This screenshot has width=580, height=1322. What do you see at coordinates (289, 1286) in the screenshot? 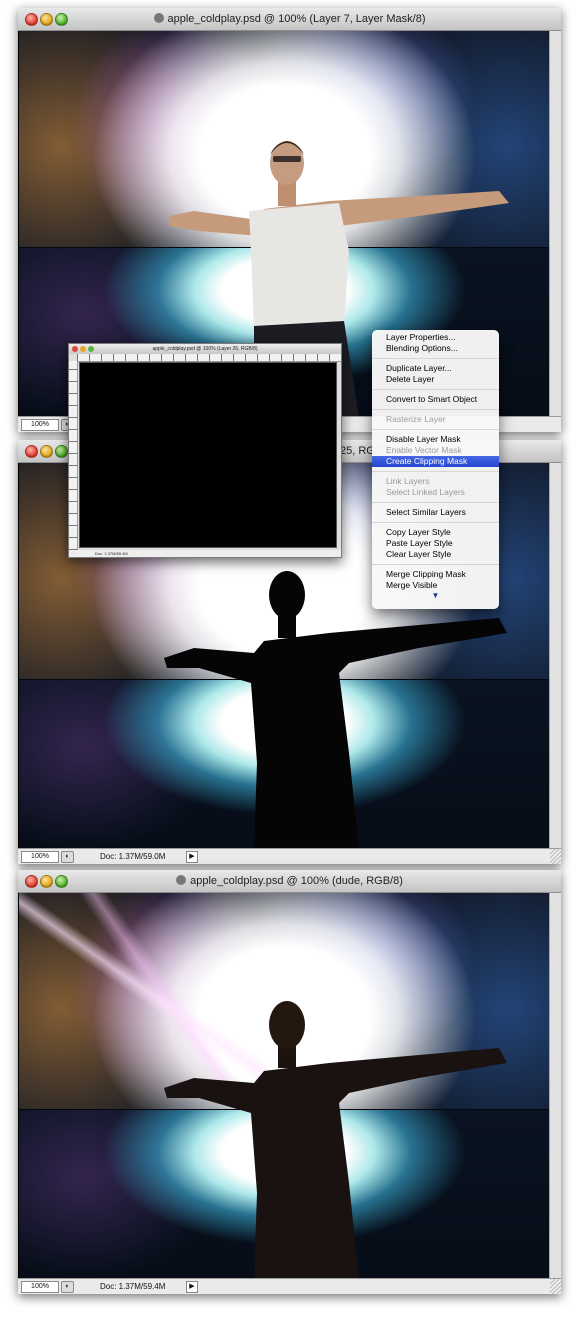
I see `status-bar: 100% ◐ Doc: 1.37M/59.4M ▶` at bounding box center [289, 1286].